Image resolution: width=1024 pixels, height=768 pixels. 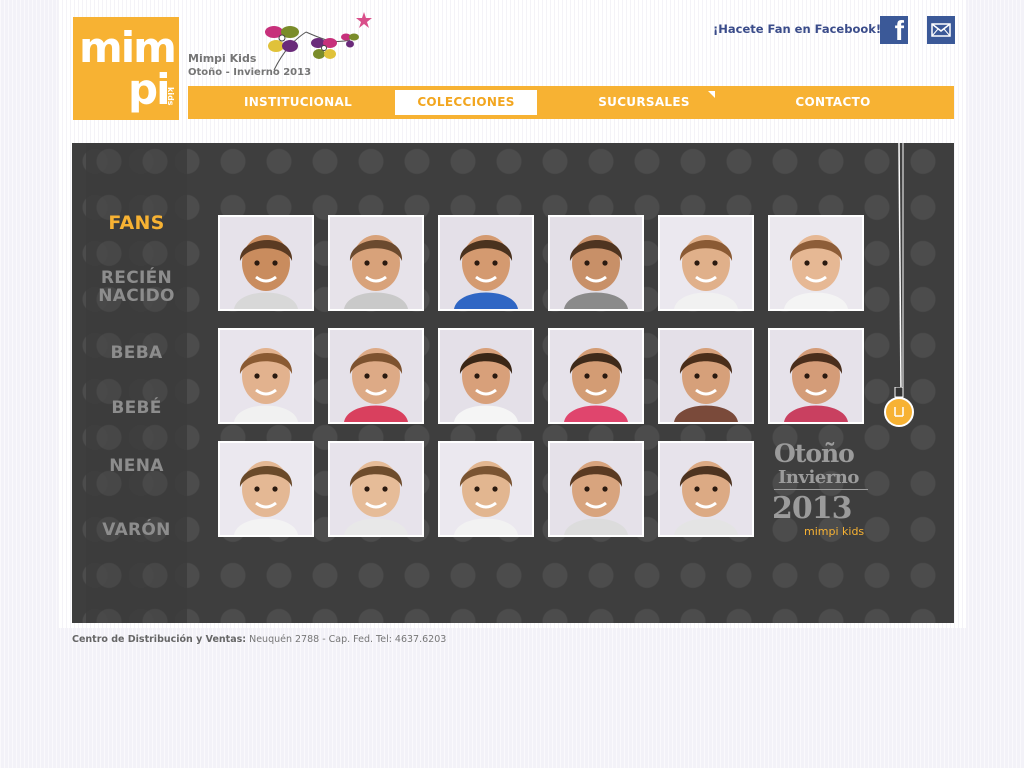 What do you see at coordinates (136, 223) in the screenshot?
I see `category-fans: FANS` at bounding box center [136, 223].